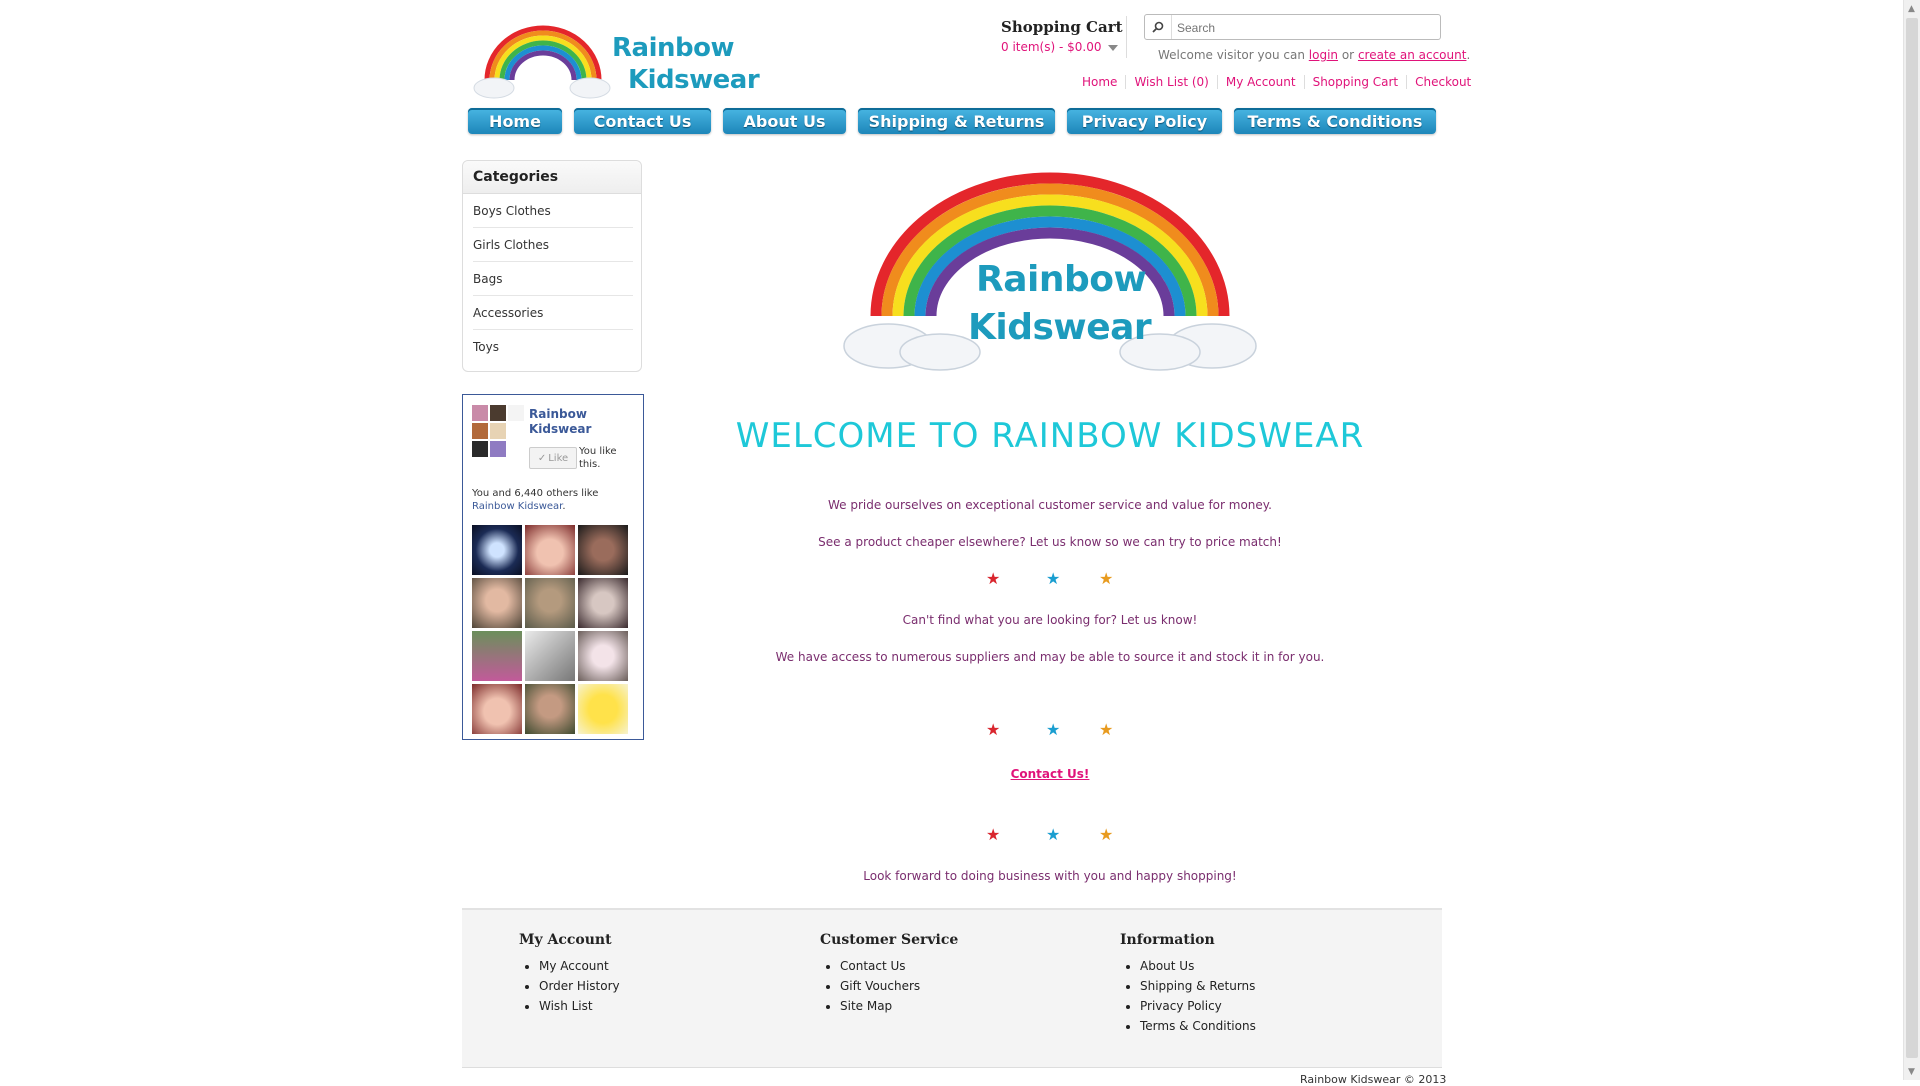 The height and width of the screenshot is (1086, 1920). I want to click on page-avatar, so click(498, 431).